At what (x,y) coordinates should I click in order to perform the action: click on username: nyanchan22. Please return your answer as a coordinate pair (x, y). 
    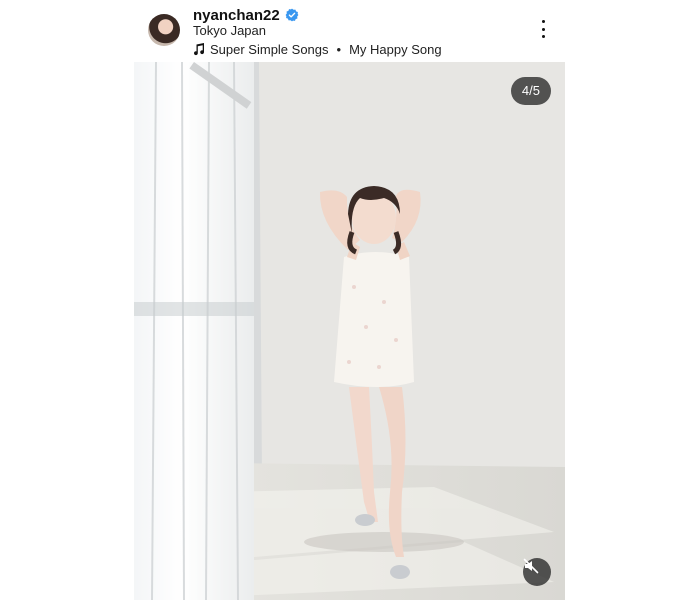
    Looking at the image, I should click on (236, 15).